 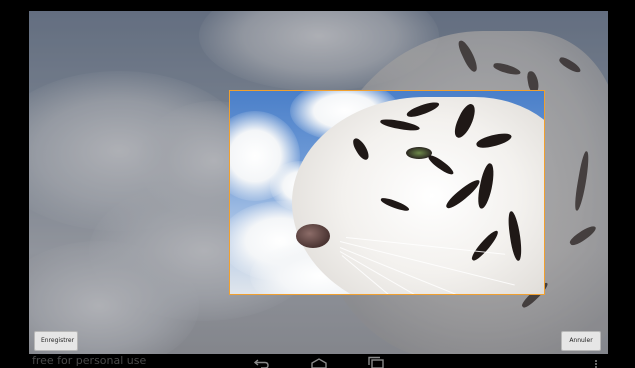 I want to click on cancel-button: Annuler, so click(x=581, y=341).